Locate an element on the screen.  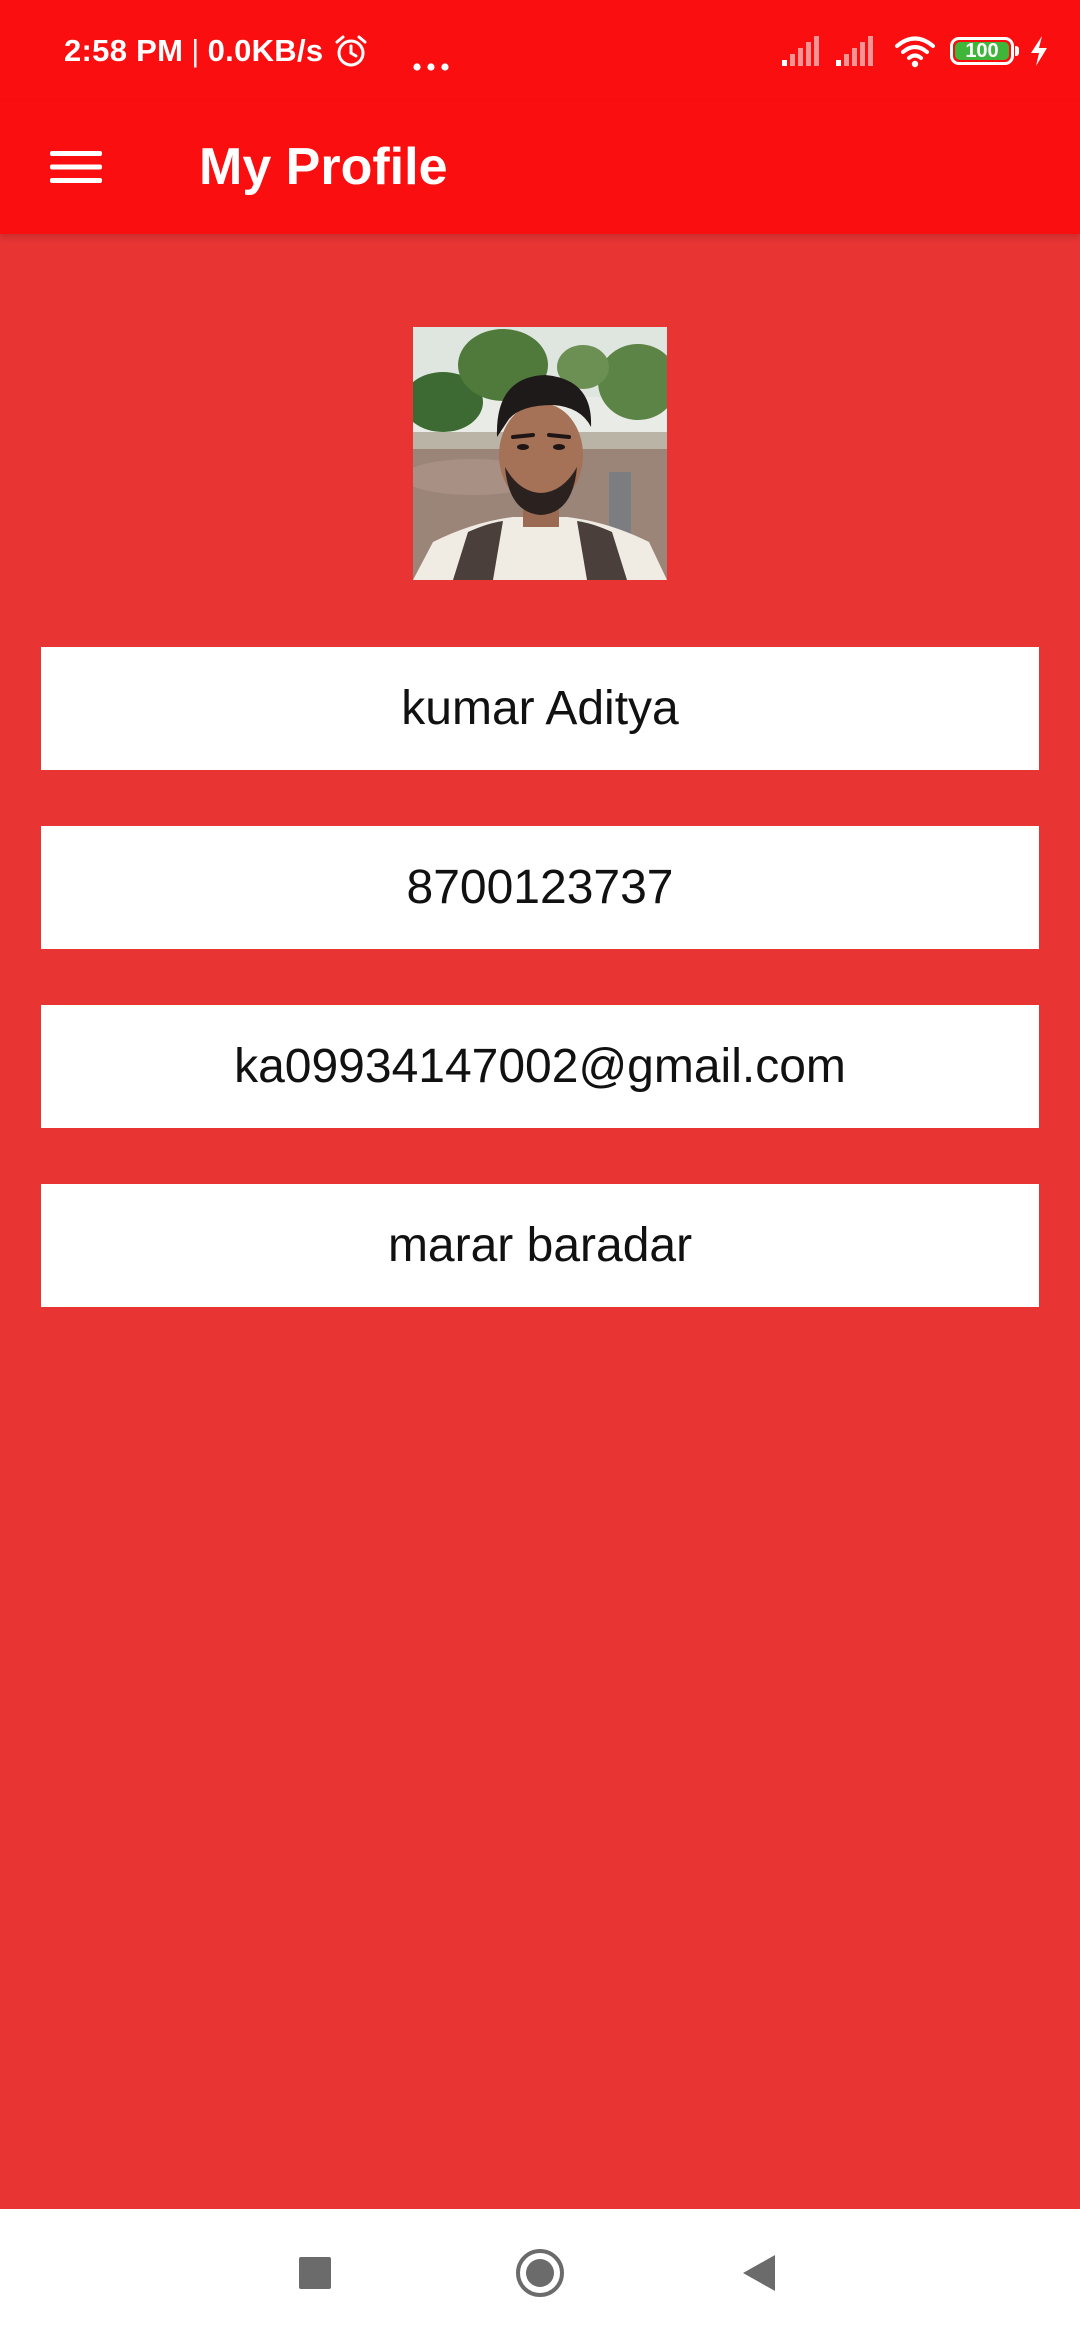
status-right: 100 is located at coordinates (915, 51).